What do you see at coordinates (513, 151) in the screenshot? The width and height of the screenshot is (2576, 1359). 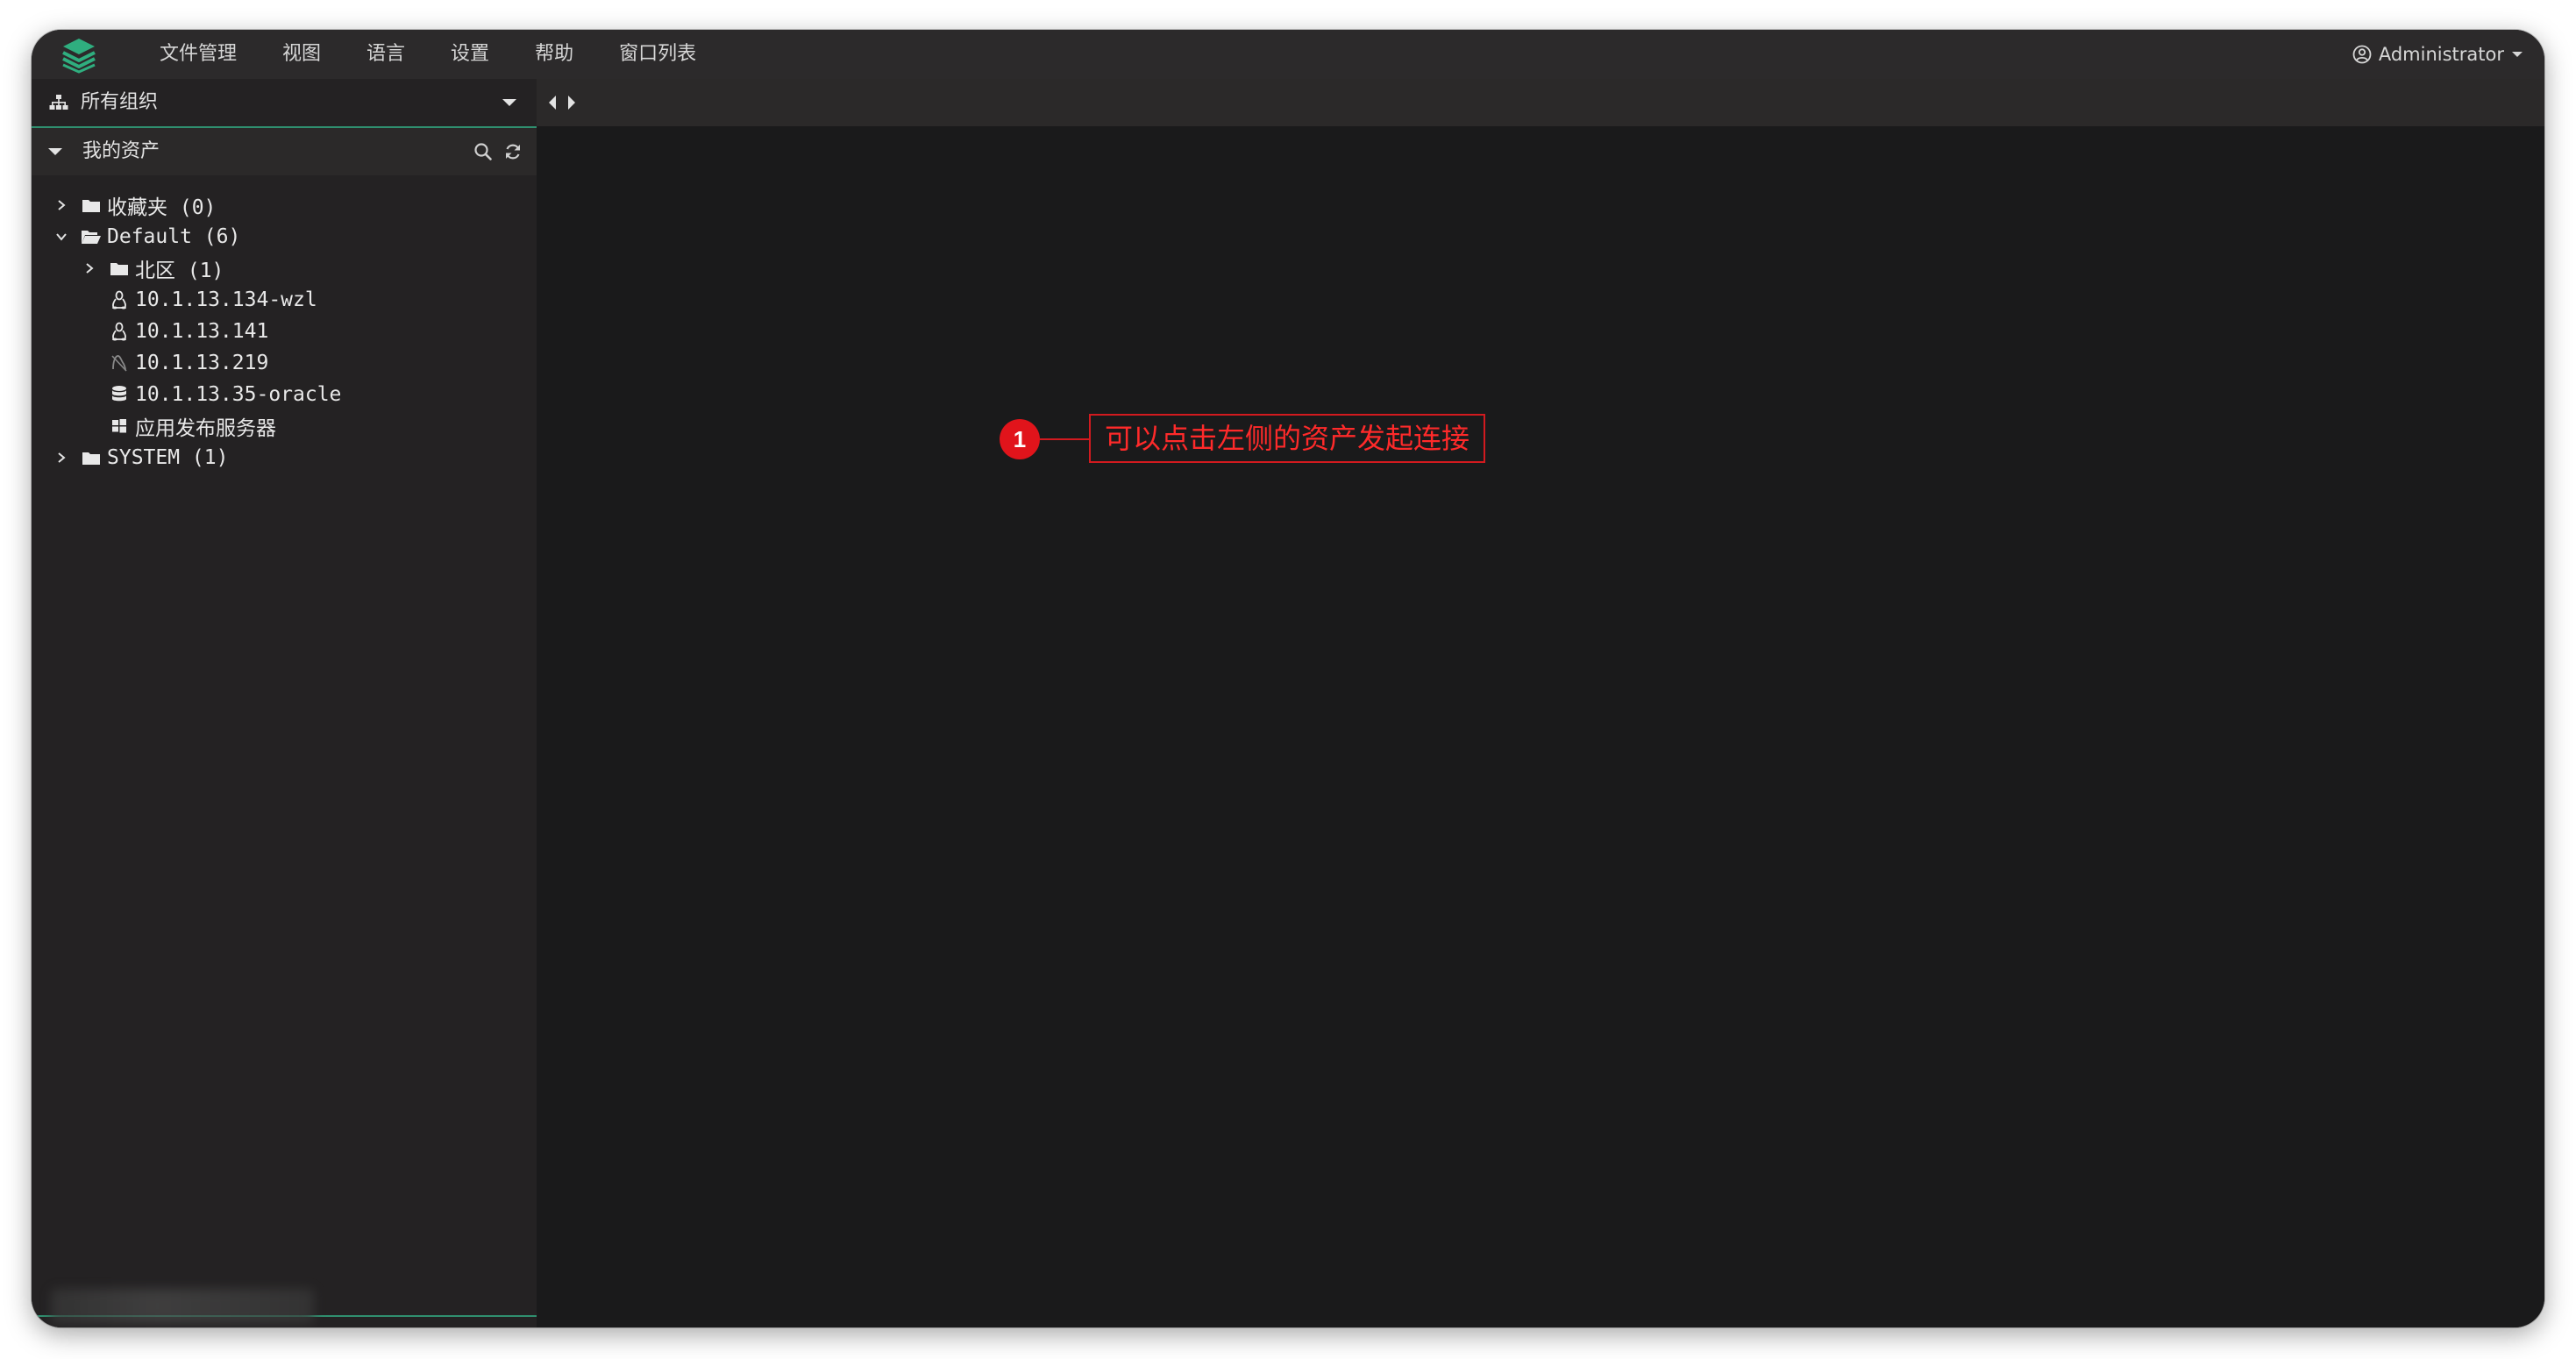 I see `refresh-icon` at bounding box center [513, 151].